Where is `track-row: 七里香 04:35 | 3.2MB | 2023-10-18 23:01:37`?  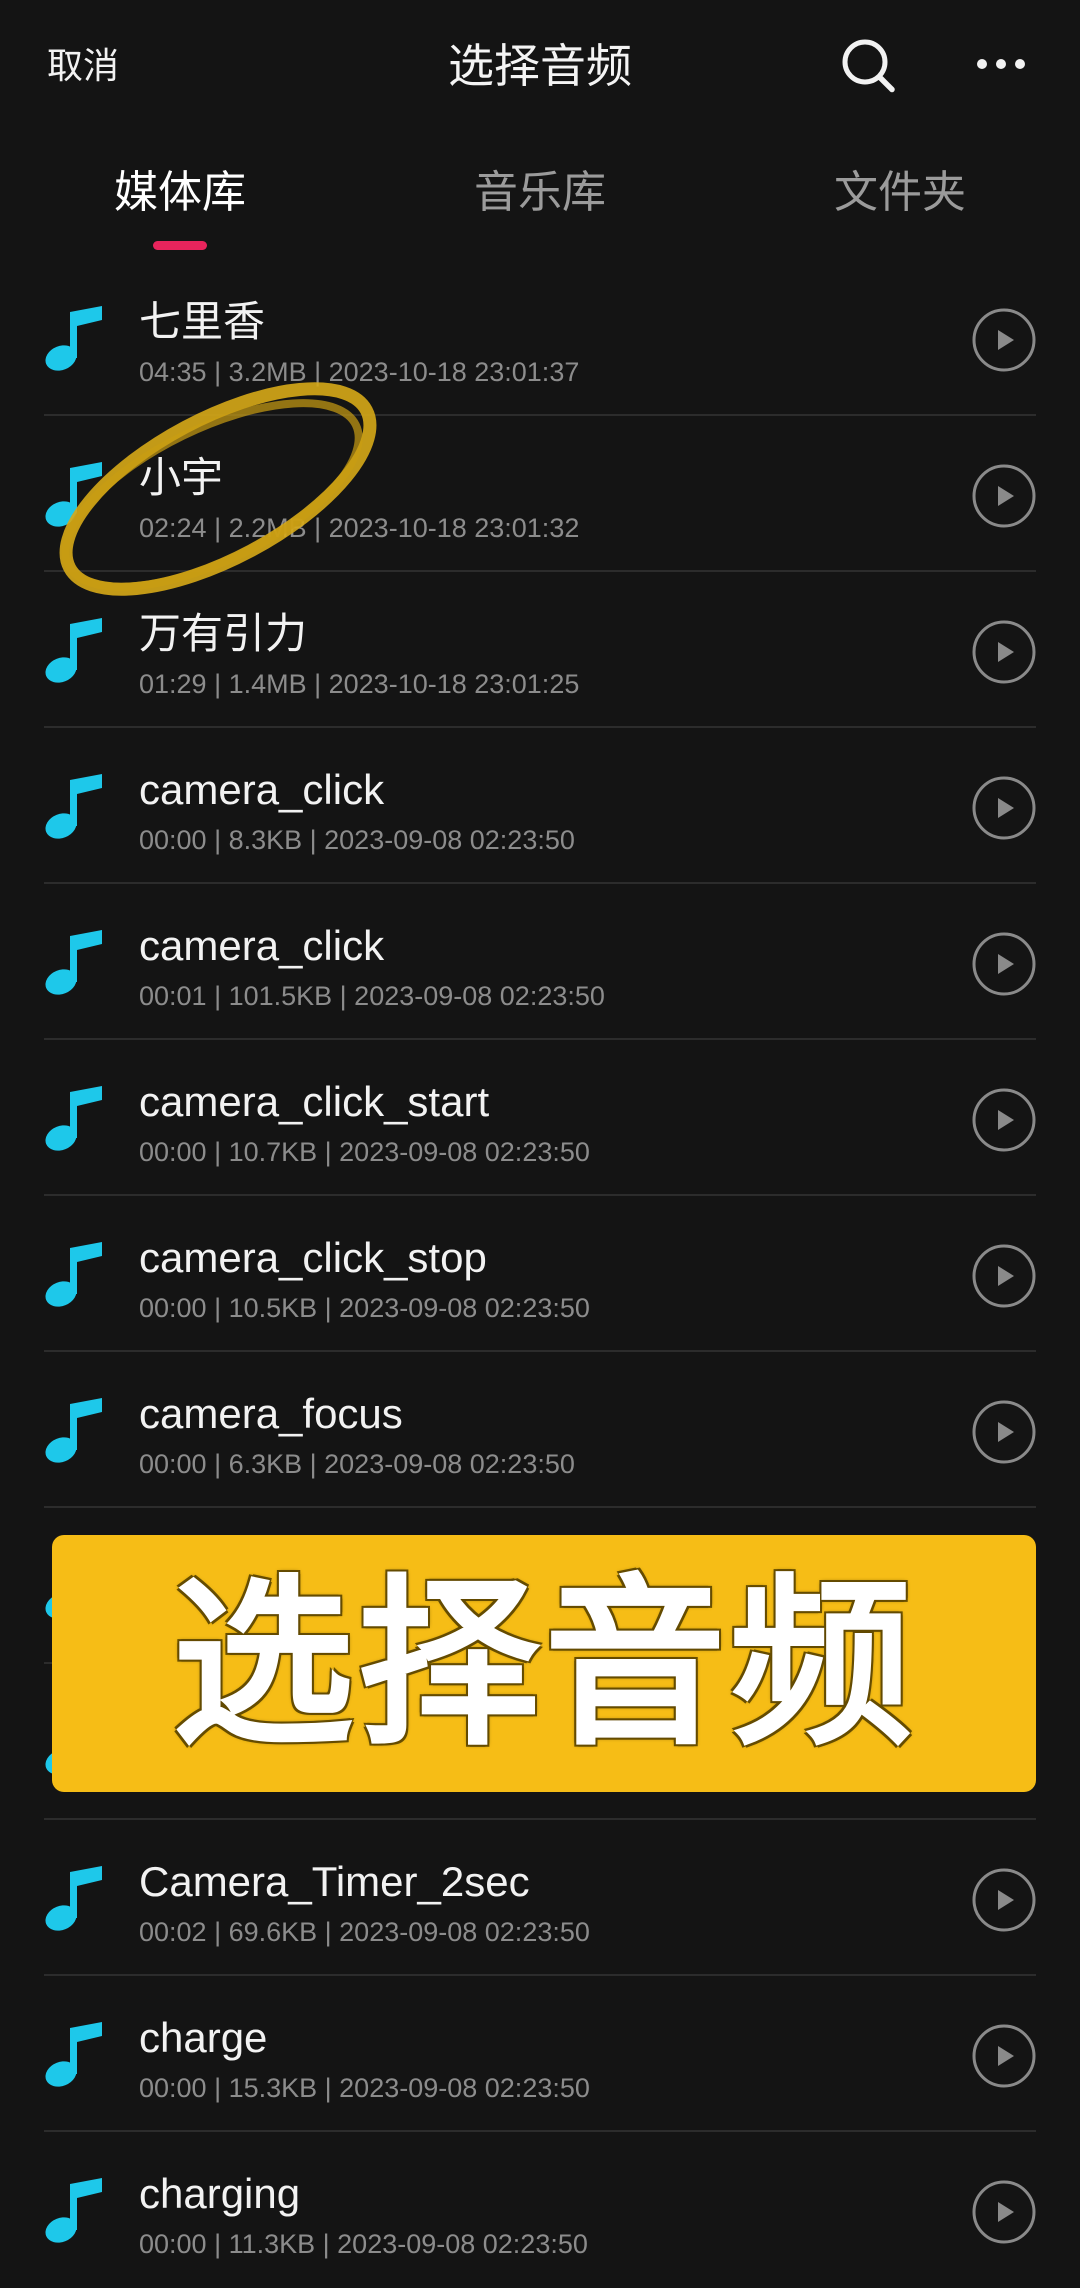 track-row: 七里香 04:35 | 3.2MB | 2023-10-18 23:01:37 is located at coordinates (540, 338).